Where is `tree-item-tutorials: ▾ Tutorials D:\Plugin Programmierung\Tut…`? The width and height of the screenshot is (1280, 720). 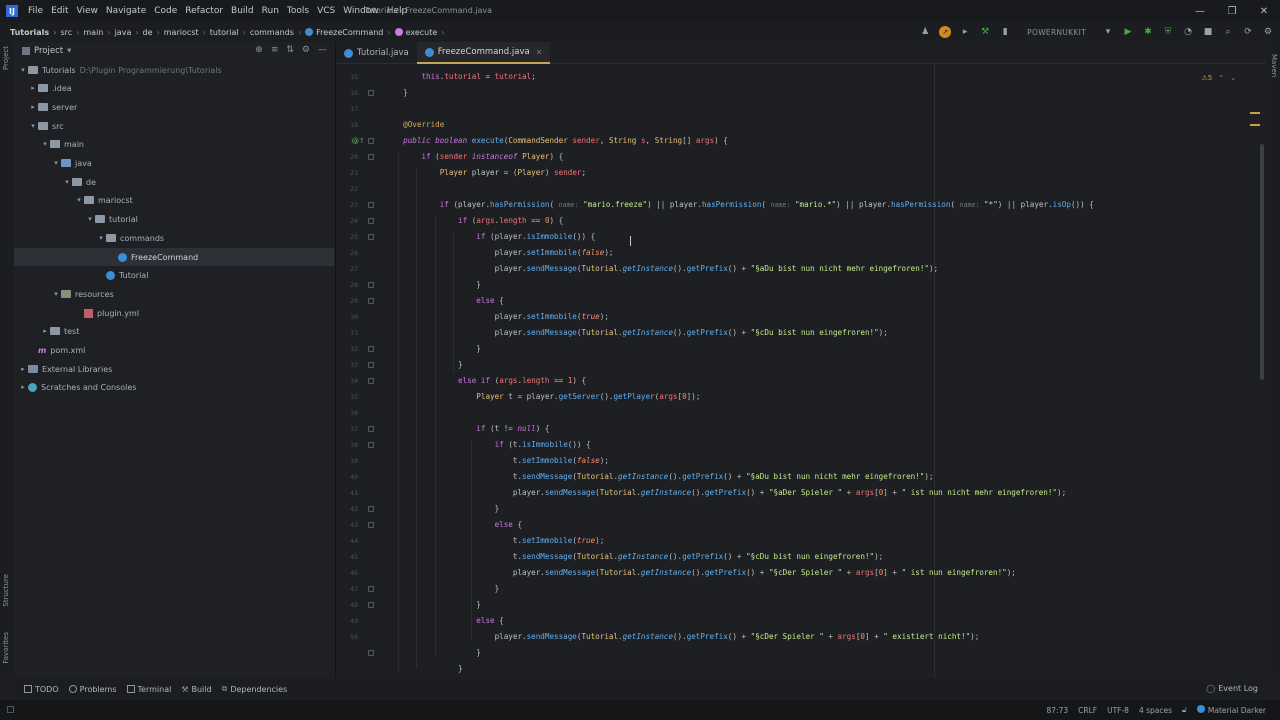
tree-item-tutorials: ▾ Tutorials D:\Plugin Programmierung\Tut… is located at coordinates (119, 70).